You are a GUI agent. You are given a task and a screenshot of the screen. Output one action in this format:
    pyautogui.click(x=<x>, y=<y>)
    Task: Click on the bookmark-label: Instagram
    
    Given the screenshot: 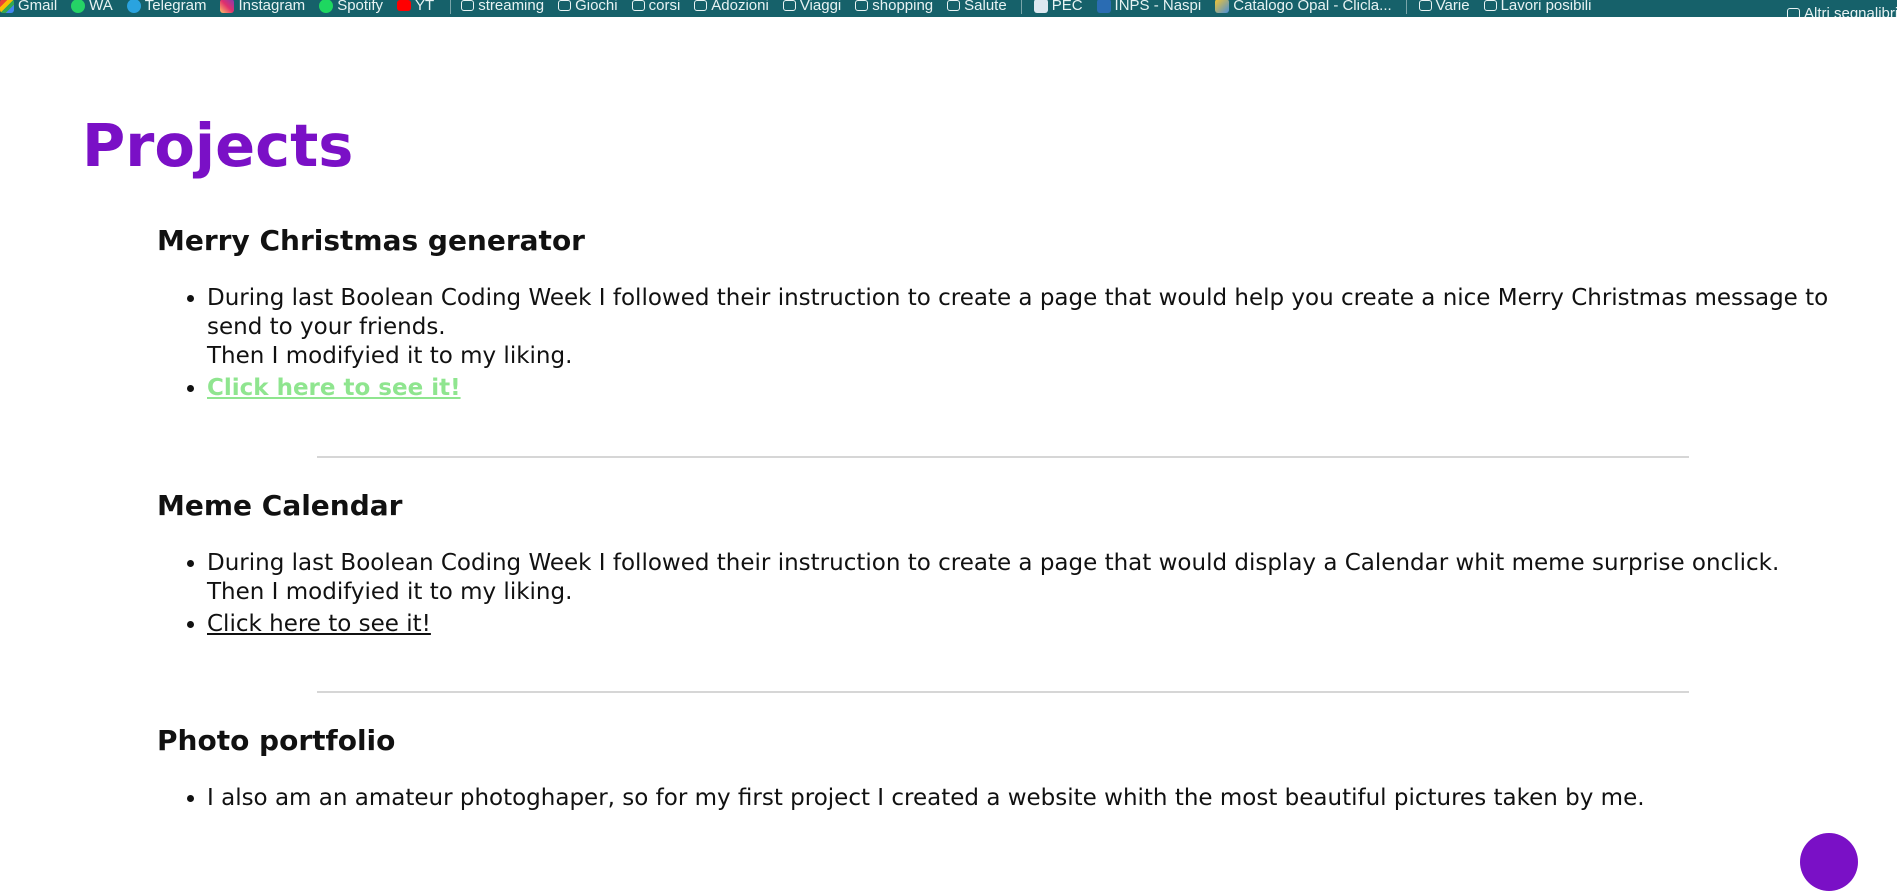 What is the action you would take?
    pyautogui.click(x=272, y=7)
    